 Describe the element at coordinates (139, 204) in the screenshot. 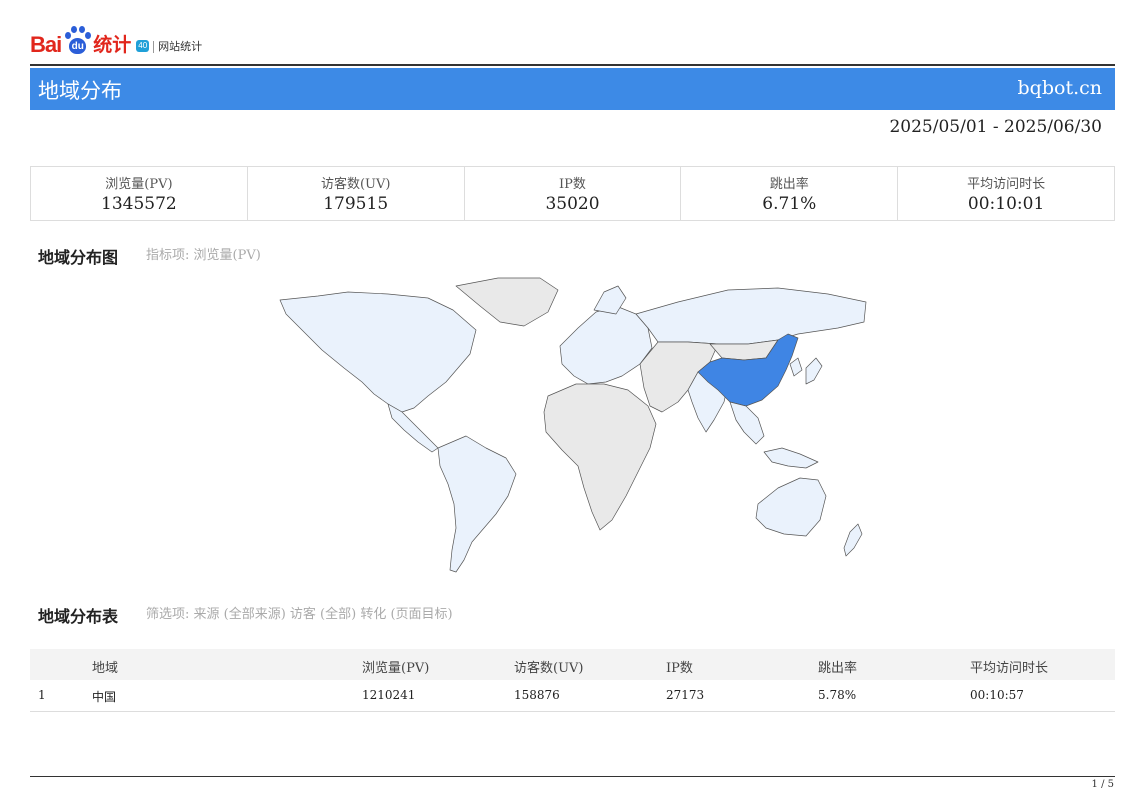

I see `stat-value: 1345572` at that location.